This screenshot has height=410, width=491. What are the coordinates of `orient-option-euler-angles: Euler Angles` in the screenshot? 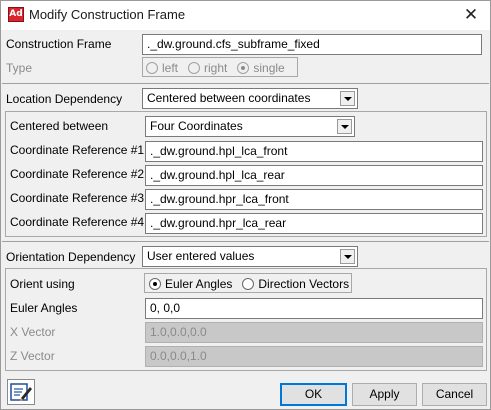 It's located at (190, 284).